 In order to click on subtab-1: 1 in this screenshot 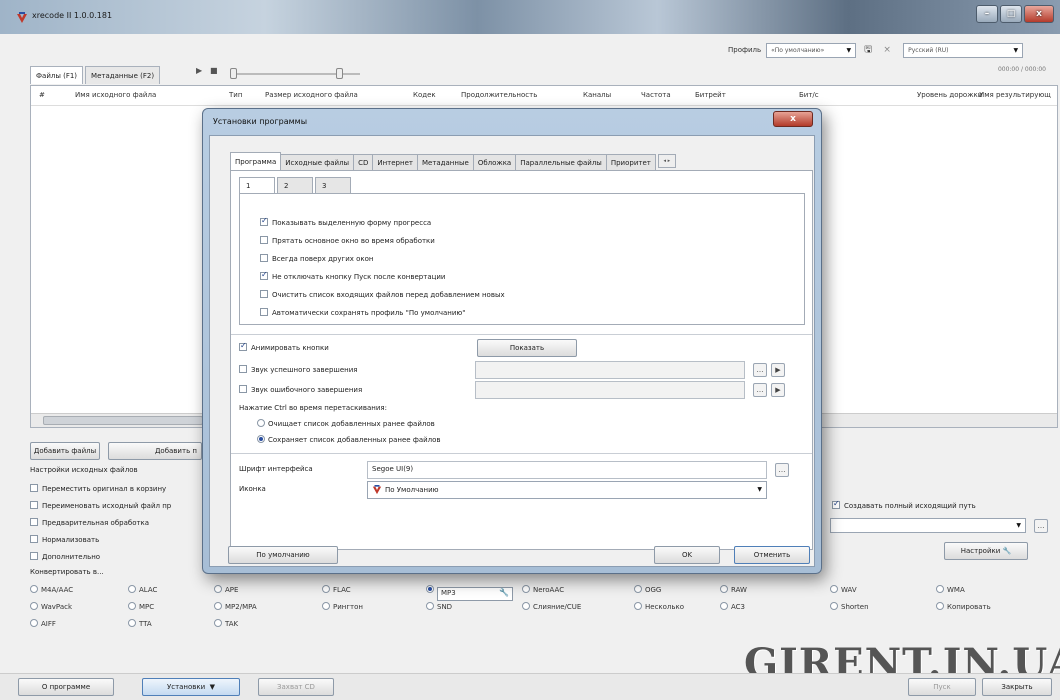, I will do `click(257, 185)`.